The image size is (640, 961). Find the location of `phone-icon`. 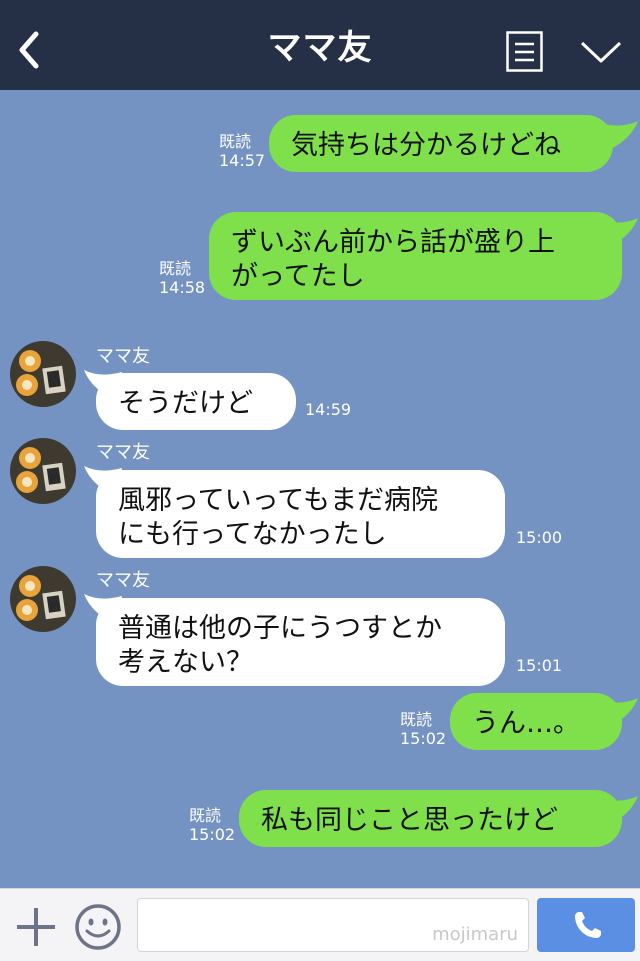

phone-icon is located at coordinates (588, 925).